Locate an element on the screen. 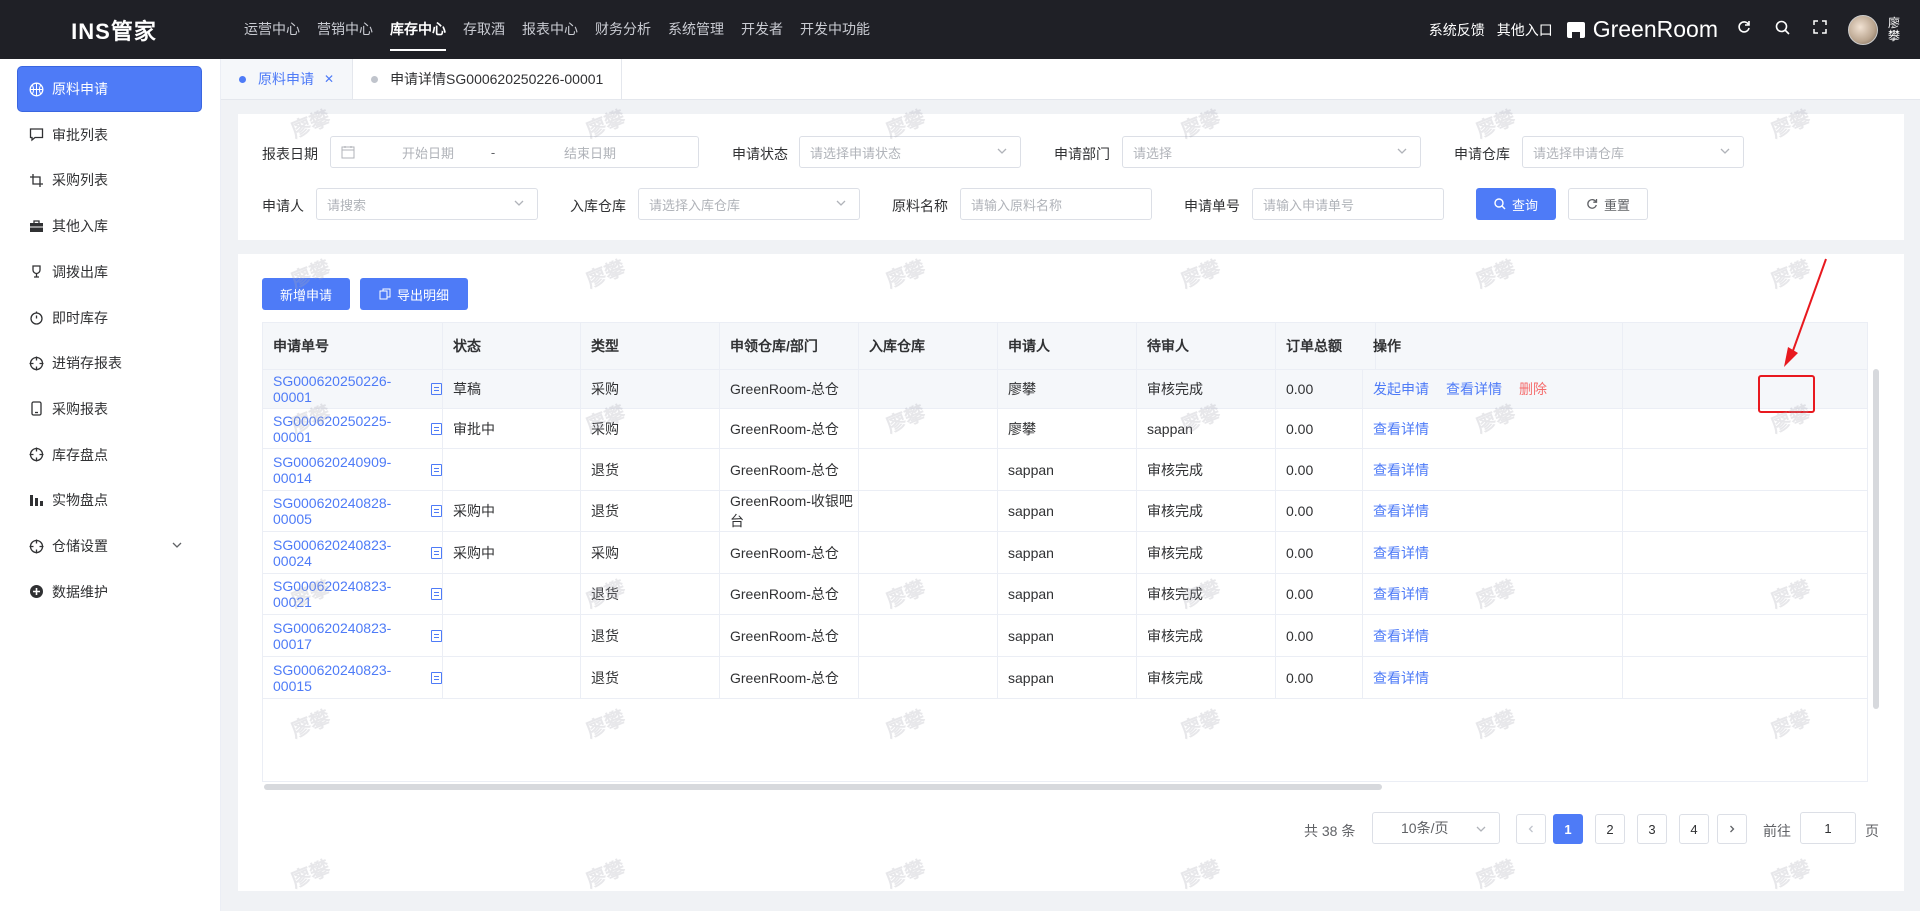 The image size is (1920, 911). close-icon: ✕ is located at coordinates (329, 79).